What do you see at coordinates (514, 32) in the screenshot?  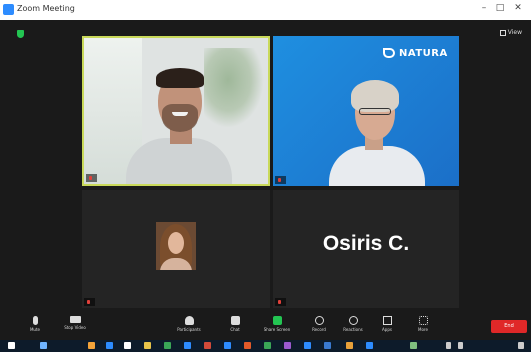 I see `view-label: View` at bounding box center [514, 32].